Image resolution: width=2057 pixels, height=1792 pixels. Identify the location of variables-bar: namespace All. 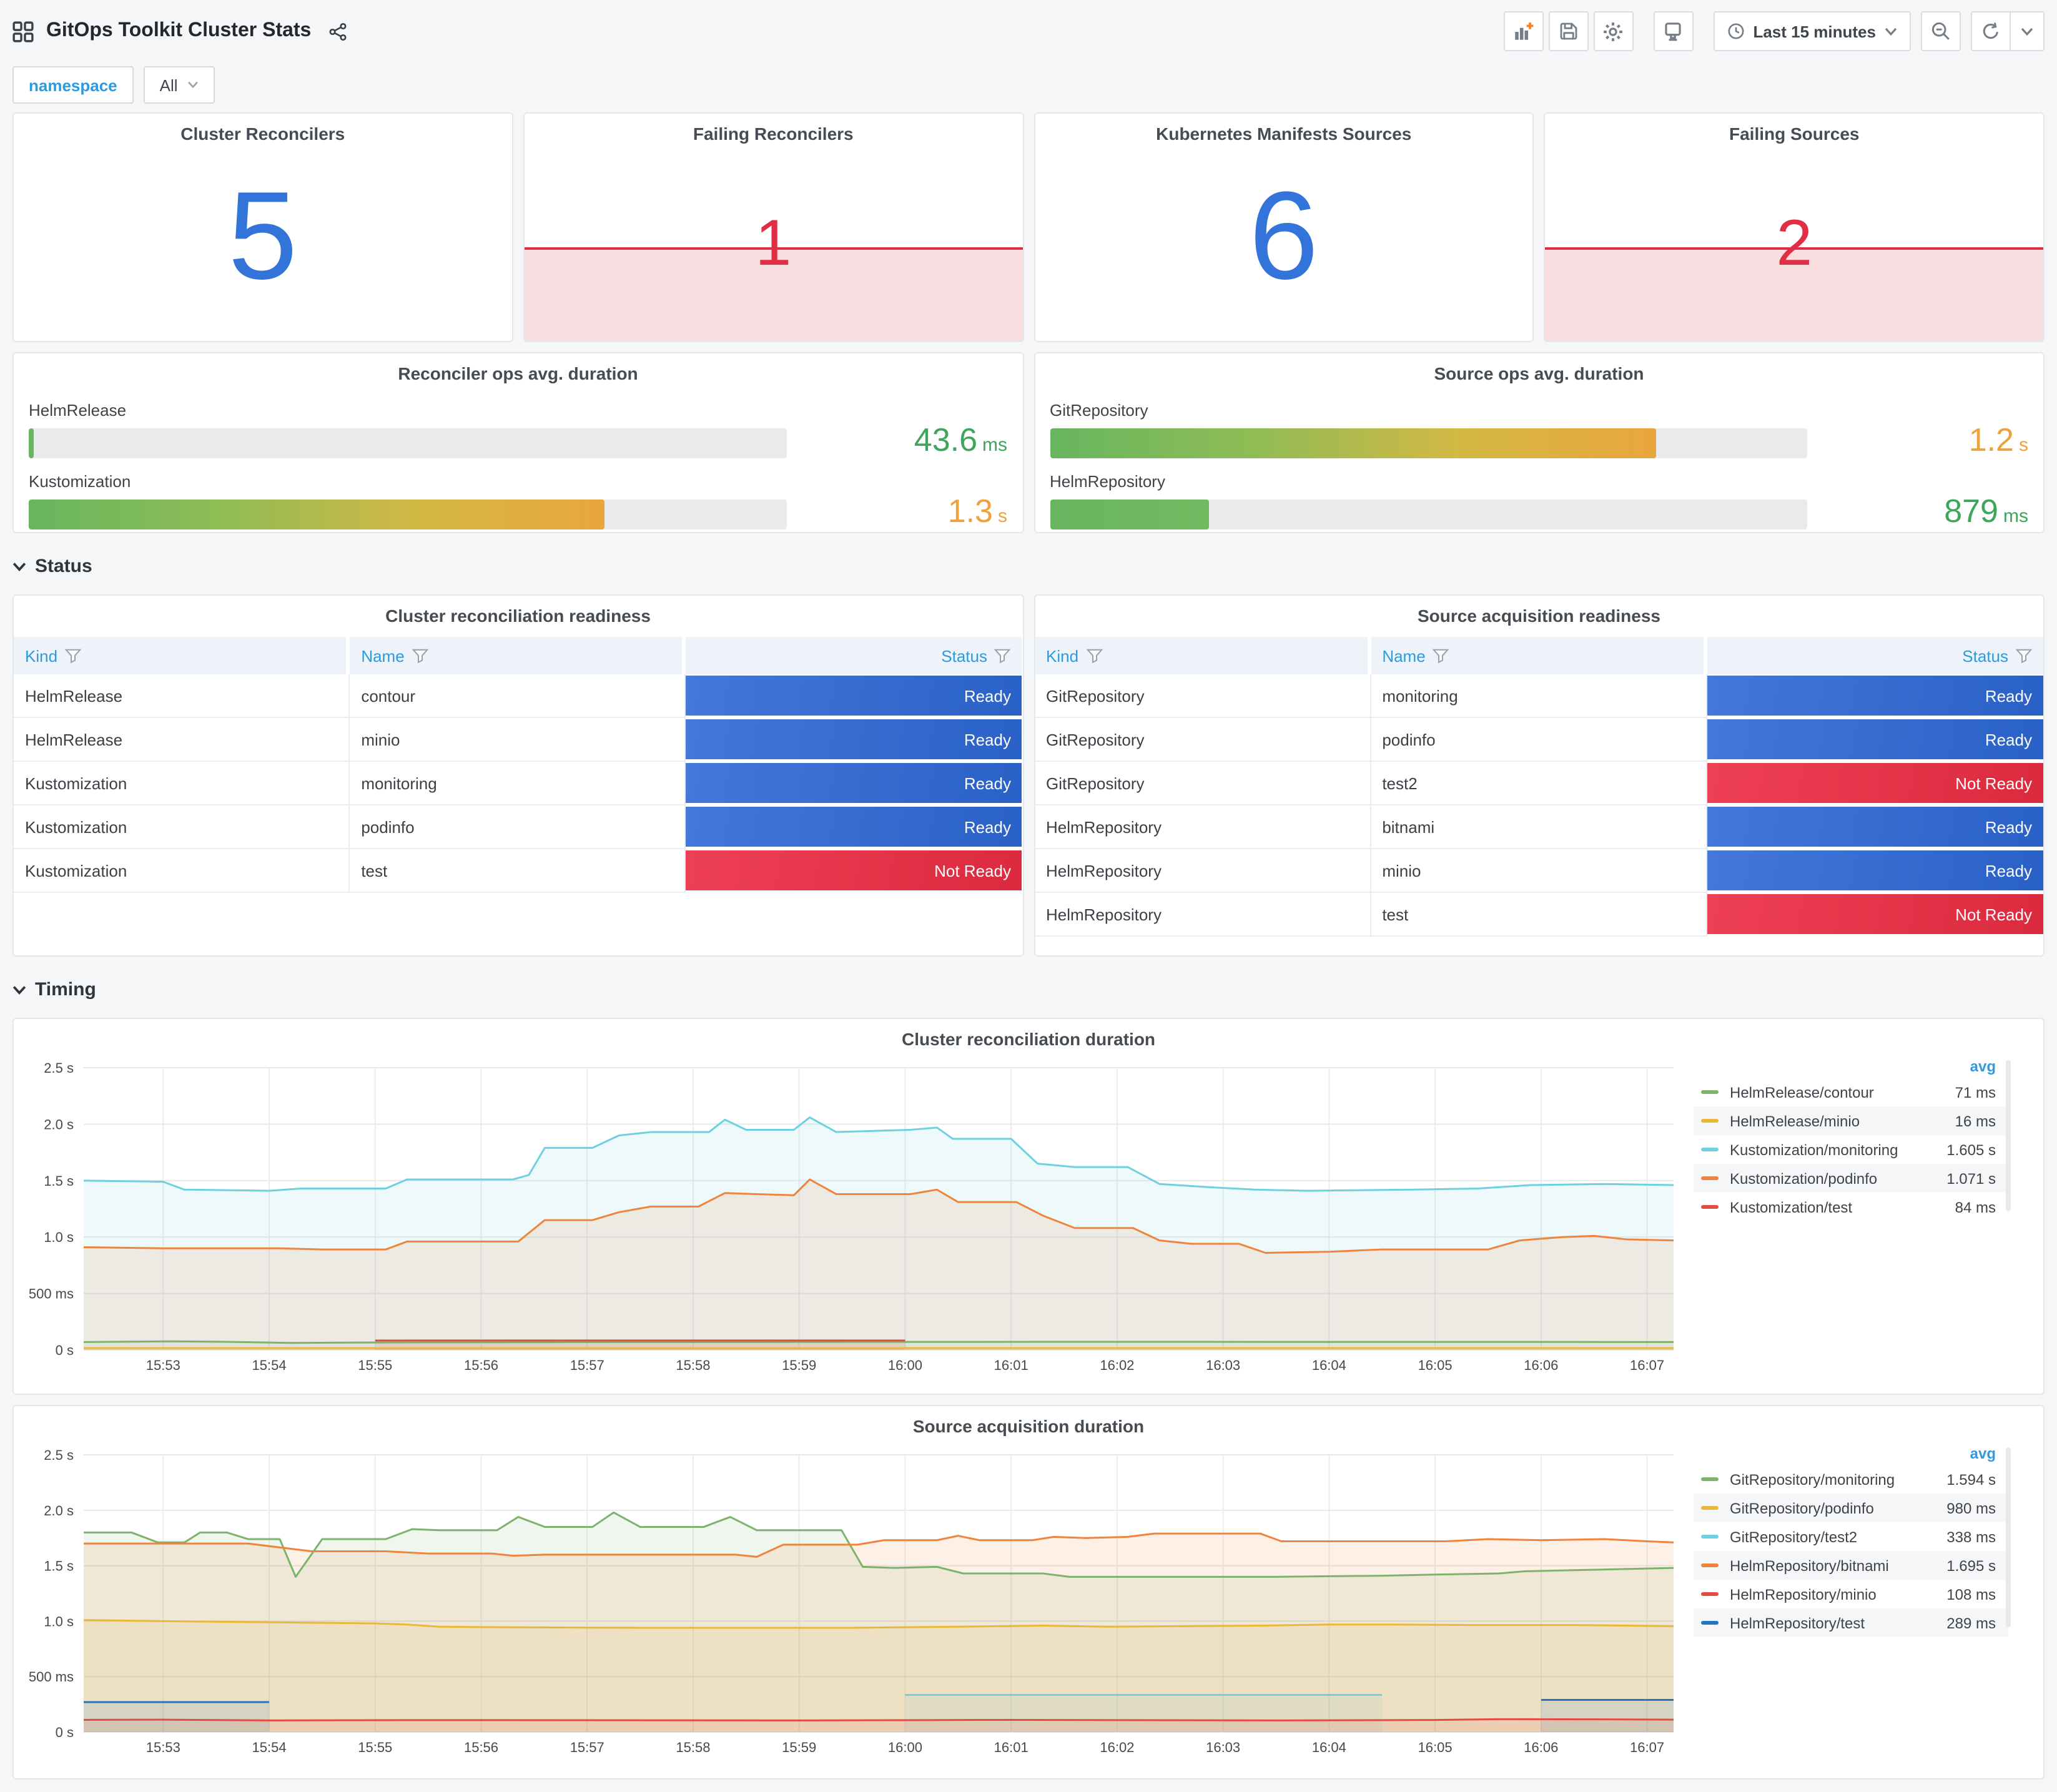
(1028, 84).